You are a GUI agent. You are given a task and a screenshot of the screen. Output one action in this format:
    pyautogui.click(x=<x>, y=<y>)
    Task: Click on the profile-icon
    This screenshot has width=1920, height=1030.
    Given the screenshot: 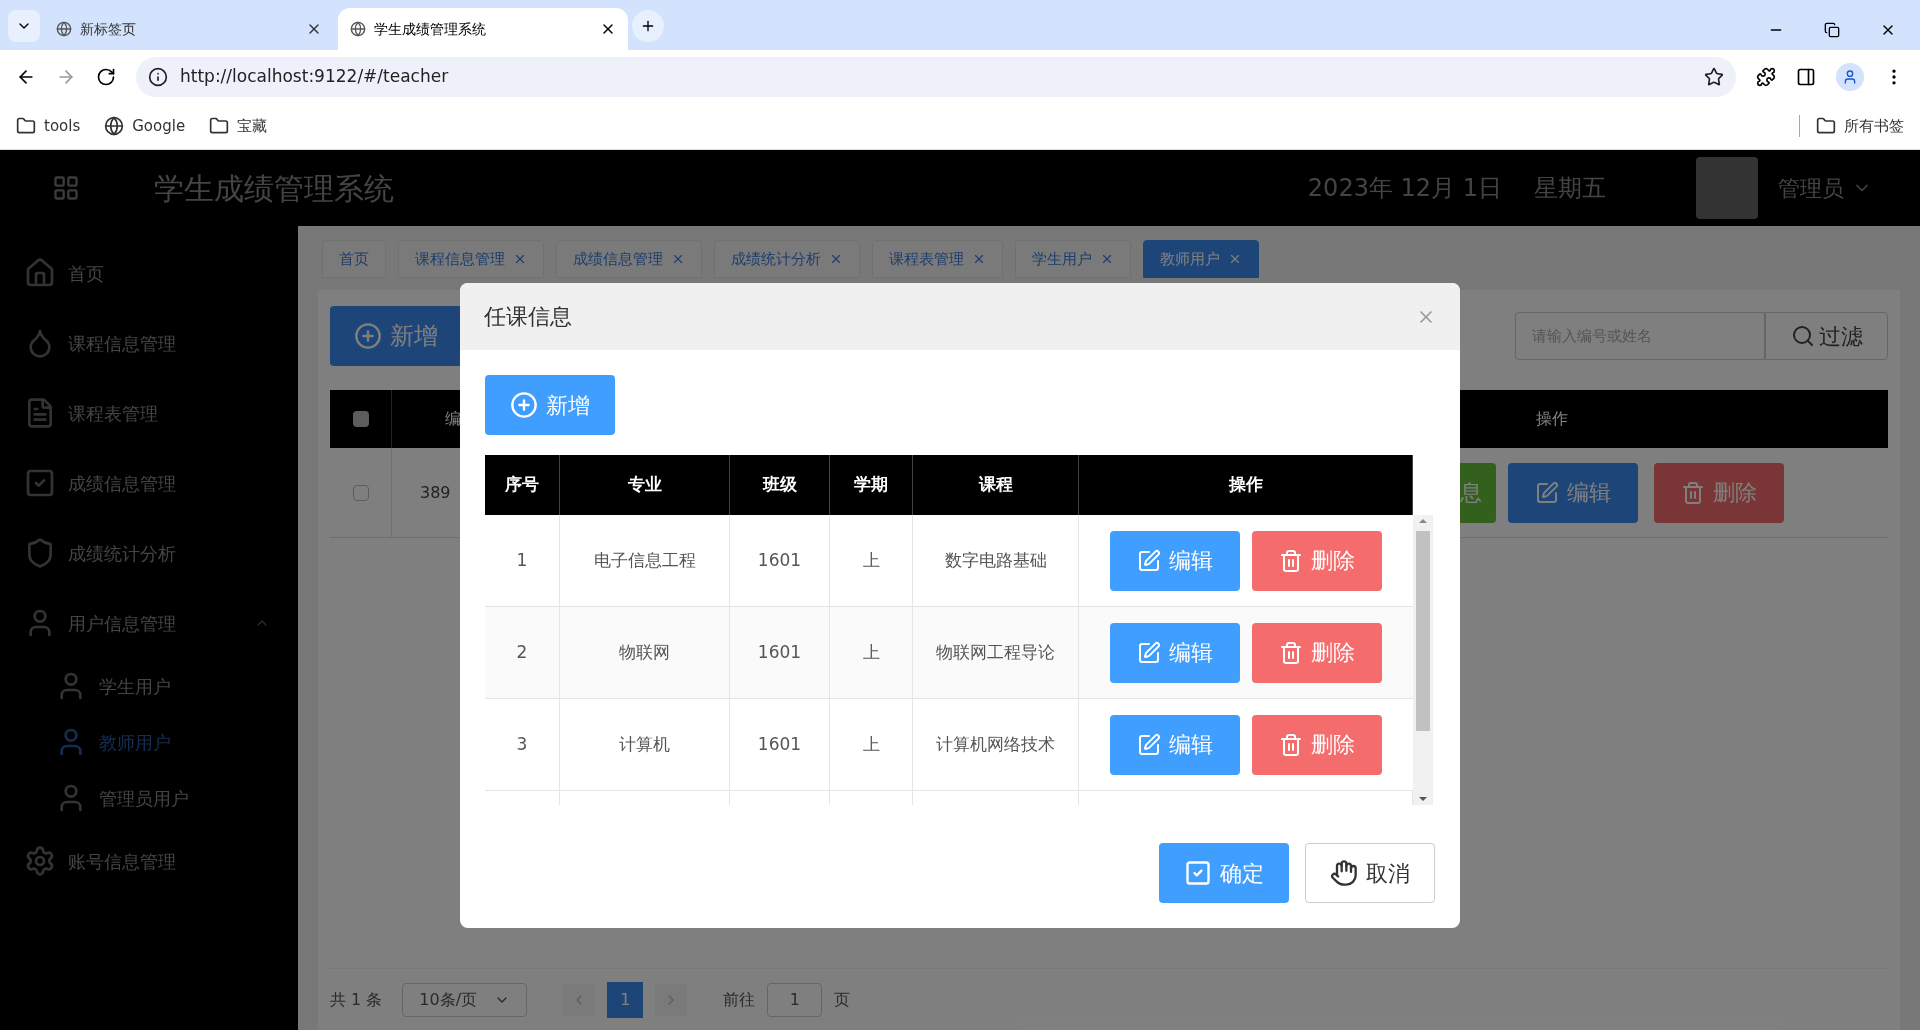 What is the action you would take?
    pyautogui.click(x=1850, y=76)
    